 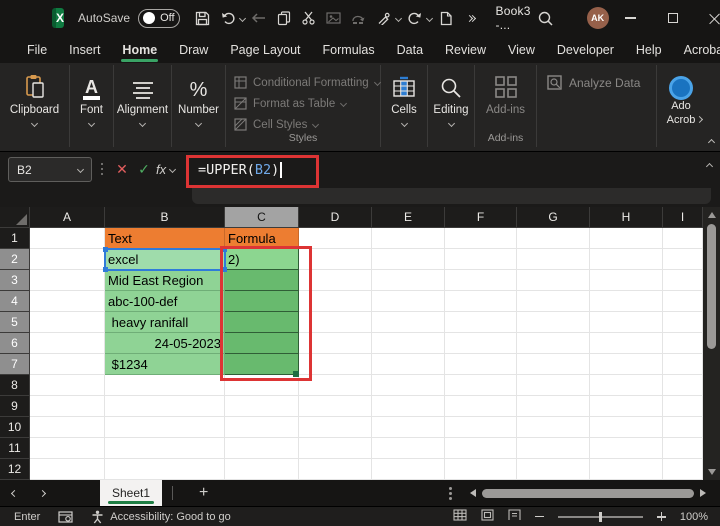 What do you see at coordinates (291, 103) in the screenshot?
I see `format-as-table-button: Format as Table` at bounding box center [291, 103].